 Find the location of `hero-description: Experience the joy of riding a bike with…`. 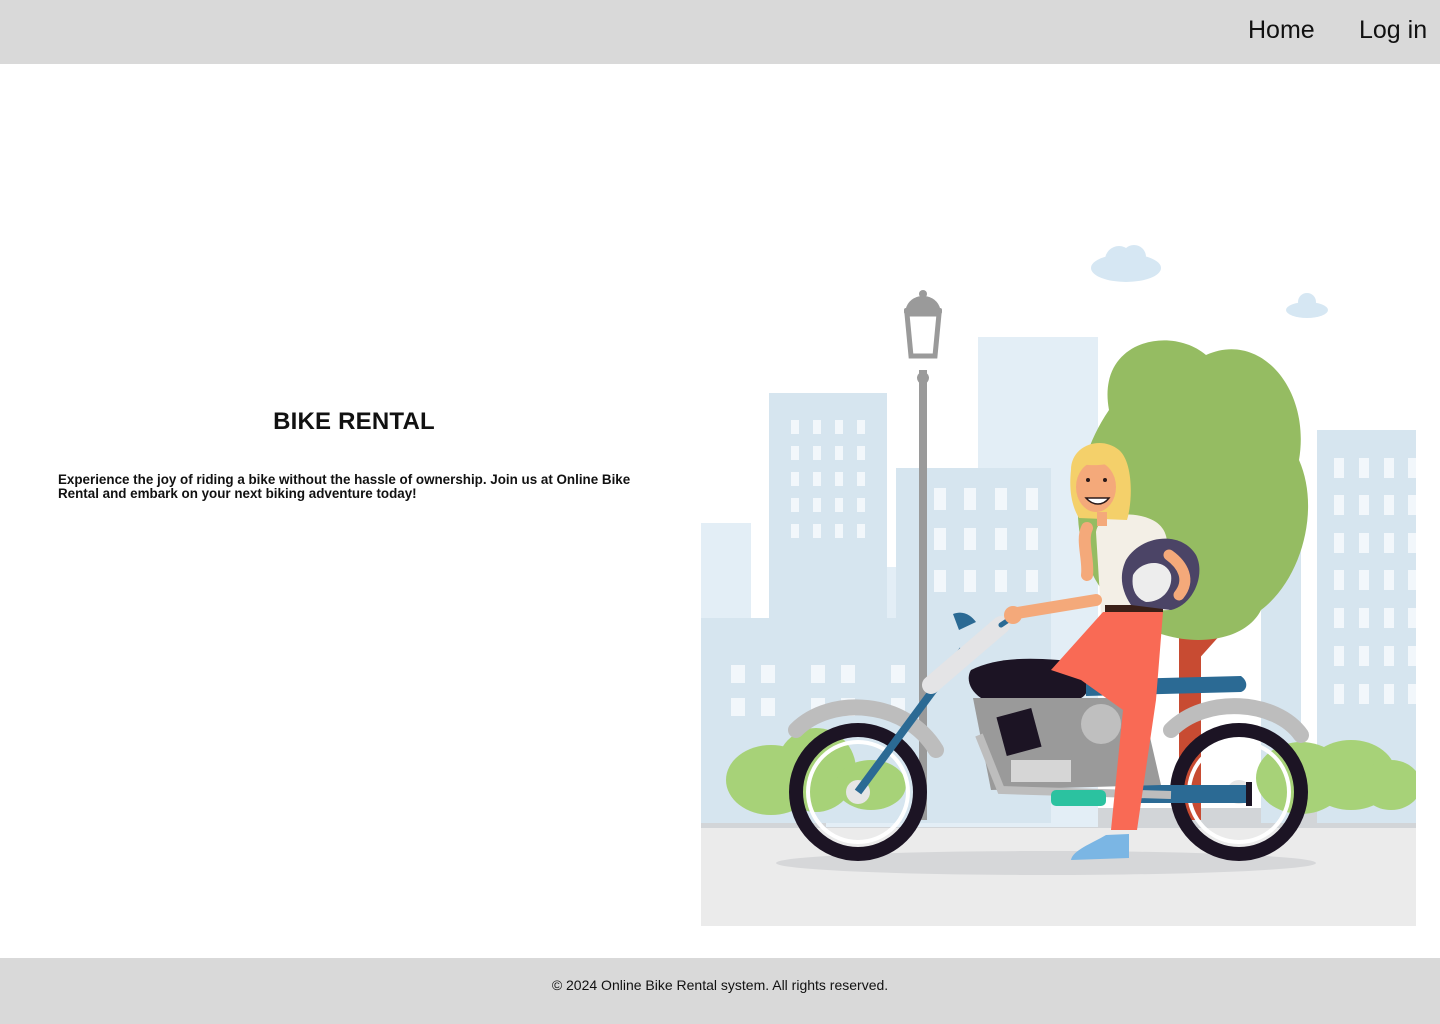

hero-description: Experience the joy of riding a bike with… is located at coordinates (344, 486).